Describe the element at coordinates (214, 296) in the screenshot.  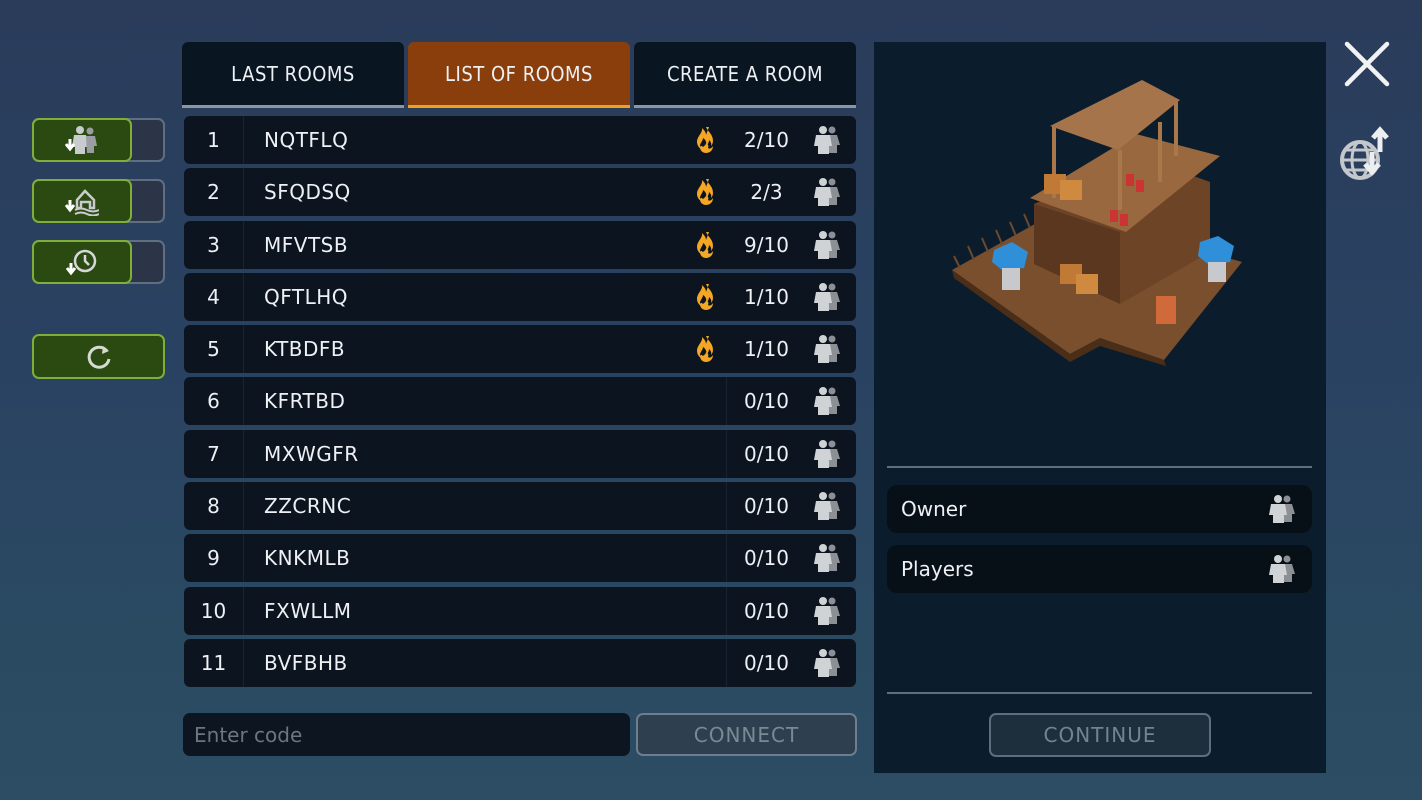
I see `room-index: 4` at that location.